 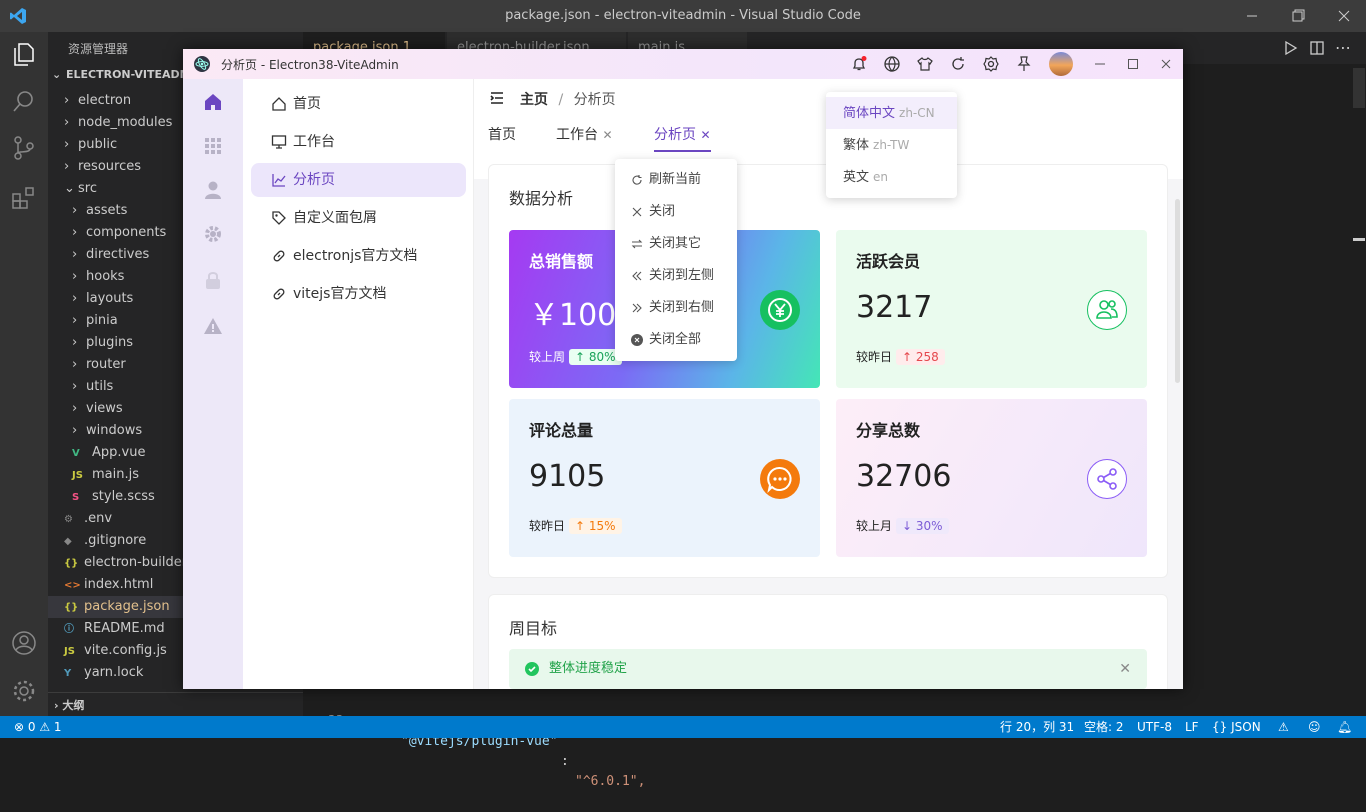 I want to click on bell-icon: 🔔︎, so click(x=1344, y=727).